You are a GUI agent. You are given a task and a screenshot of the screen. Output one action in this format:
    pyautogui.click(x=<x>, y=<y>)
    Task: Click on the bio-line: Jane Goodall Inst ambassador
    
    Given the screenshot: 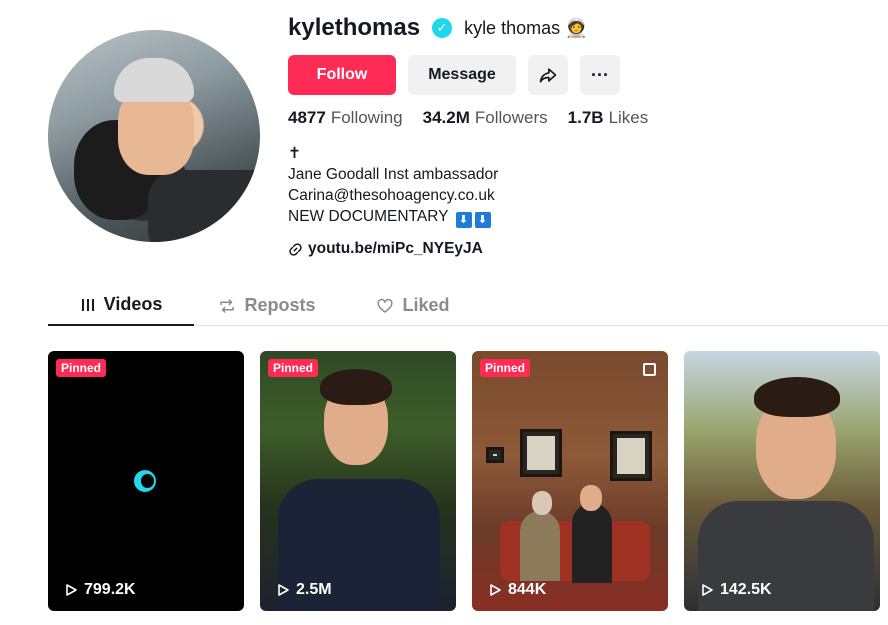 What is the action you would take?
    pyautogui.click(x=393, y=174)
    